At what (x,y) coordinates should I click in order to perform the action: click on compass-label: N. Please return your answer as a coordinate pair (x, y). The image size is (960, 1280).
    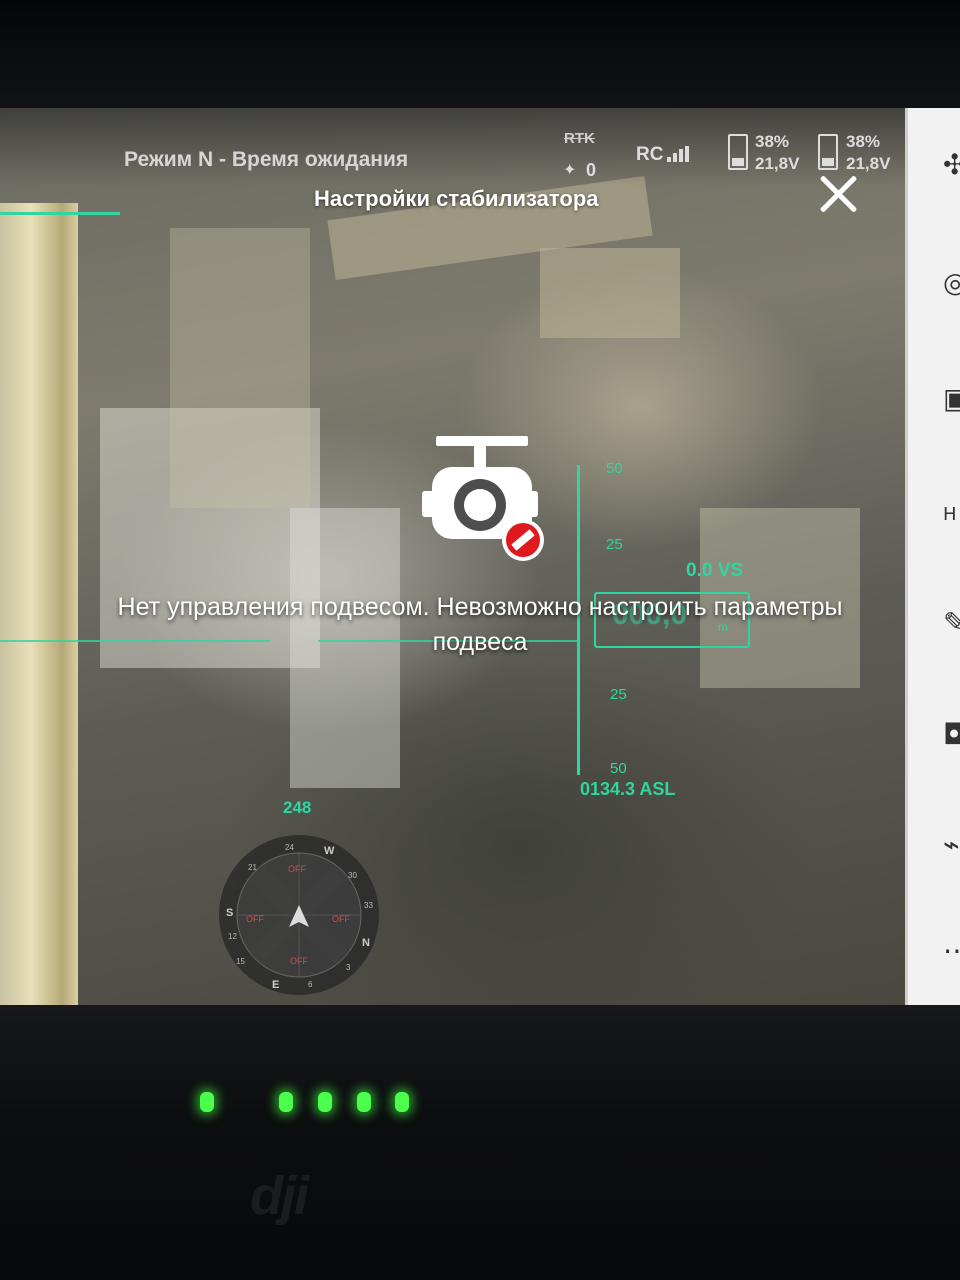
    Looking at the image, I should click on (366, 943).